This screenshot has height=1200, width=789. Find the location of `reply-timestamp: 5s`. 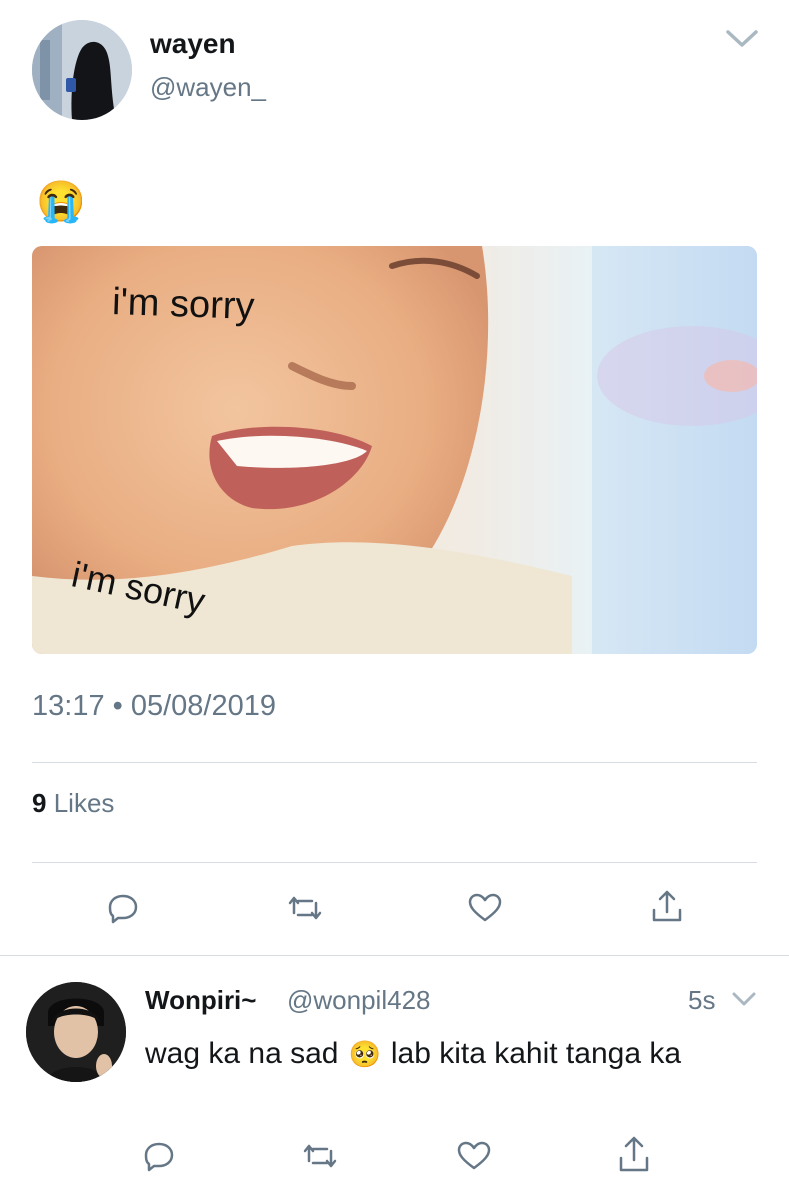

reply-timestamp: 5s is located at coordinates (702, 1000).